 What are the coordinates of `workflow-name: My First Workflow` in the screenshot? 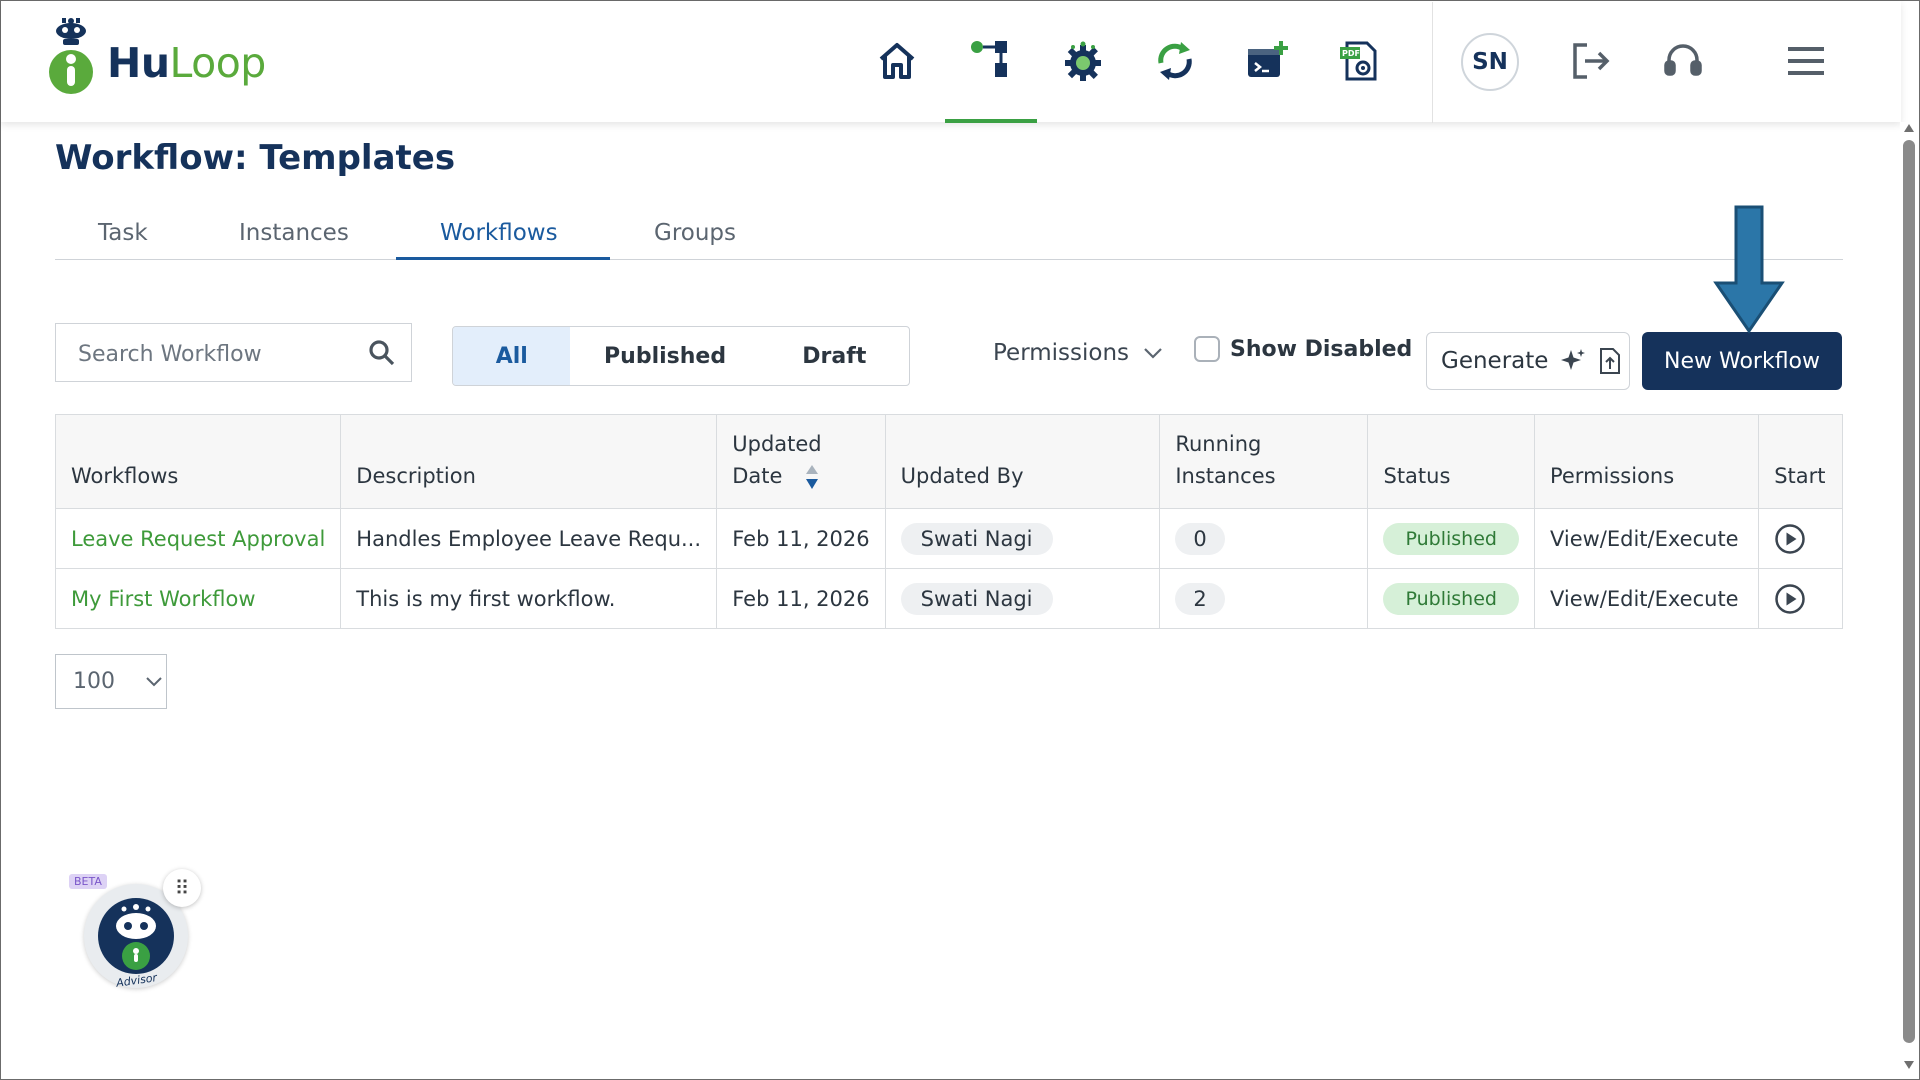 It's located at (163, 599).